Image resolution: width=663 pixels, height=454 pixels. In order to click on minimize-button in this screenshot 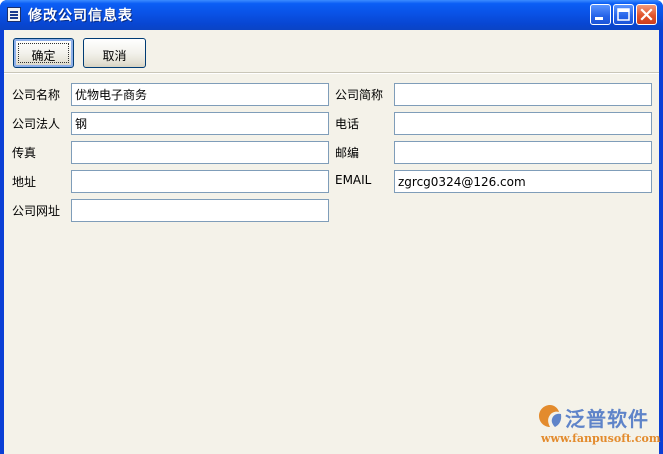, I will do `click(600, 14)`.